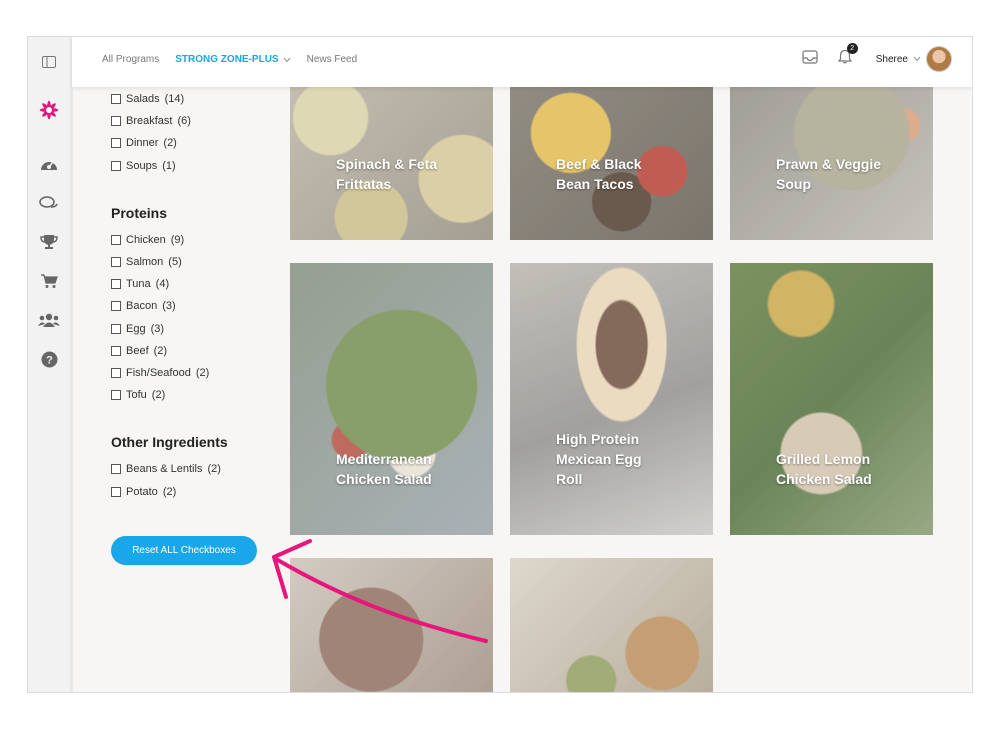 The width and height of the screenshot is (1000, 750). Describe the element at coordinates (227, 59) in the screenshot. I see `nav-program-label: STRONG ZONE-PLUS` at that location.